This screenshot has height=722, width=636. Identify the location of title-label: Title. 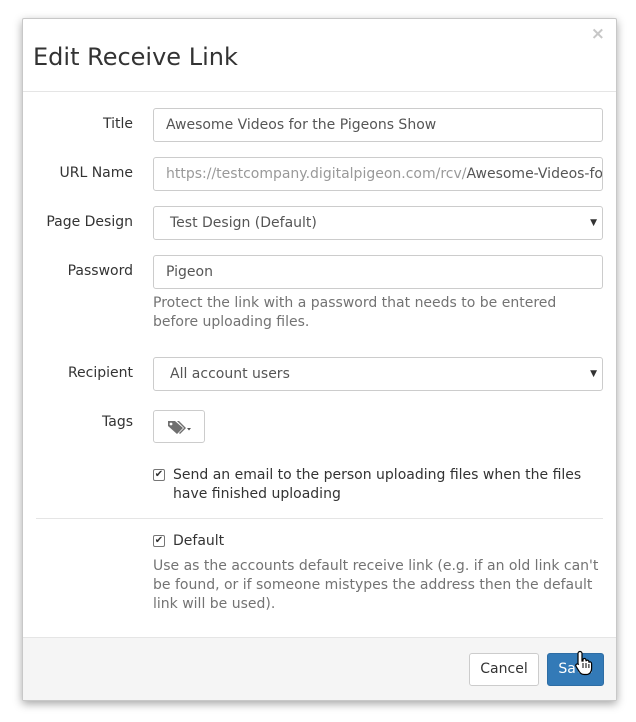
(117, 124).